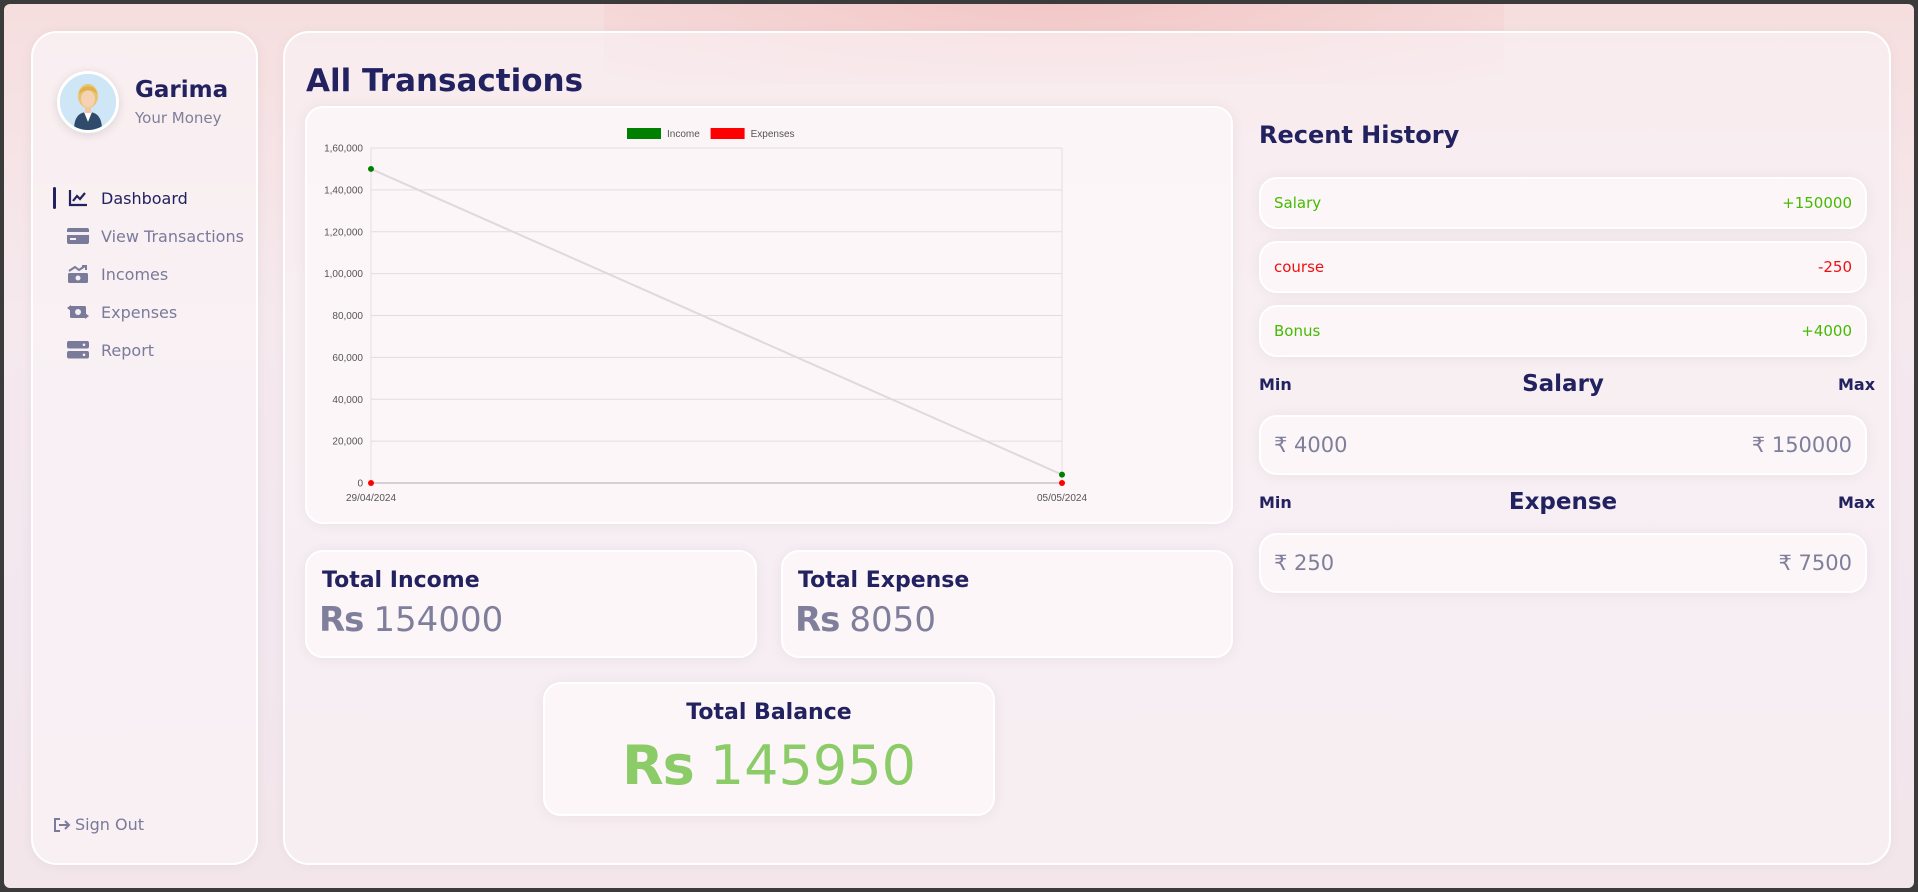 The height and width of the screenshot is (892, 1918). Describe the element at coordinates (1359, 135) in the screenshot. I see `recent-history-title: Recent History` at that location.